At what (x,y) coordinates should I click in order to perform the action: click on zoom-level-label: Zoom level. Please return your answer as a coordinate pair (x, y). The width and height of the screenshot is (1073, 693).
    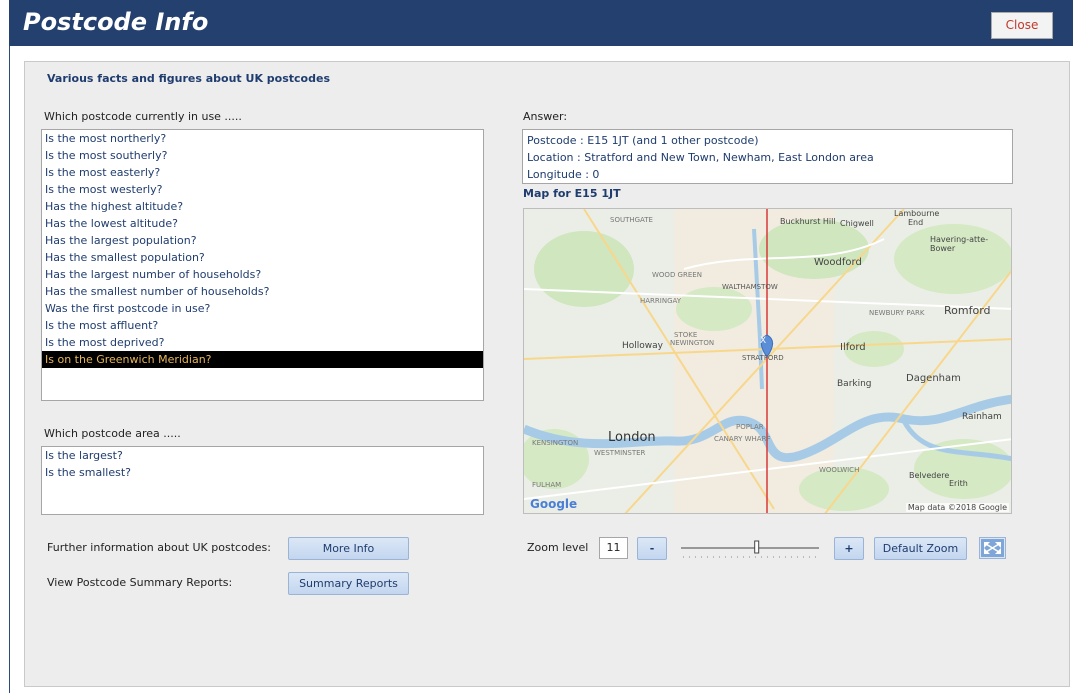
    Looking at the image, I should click on (558, 547).